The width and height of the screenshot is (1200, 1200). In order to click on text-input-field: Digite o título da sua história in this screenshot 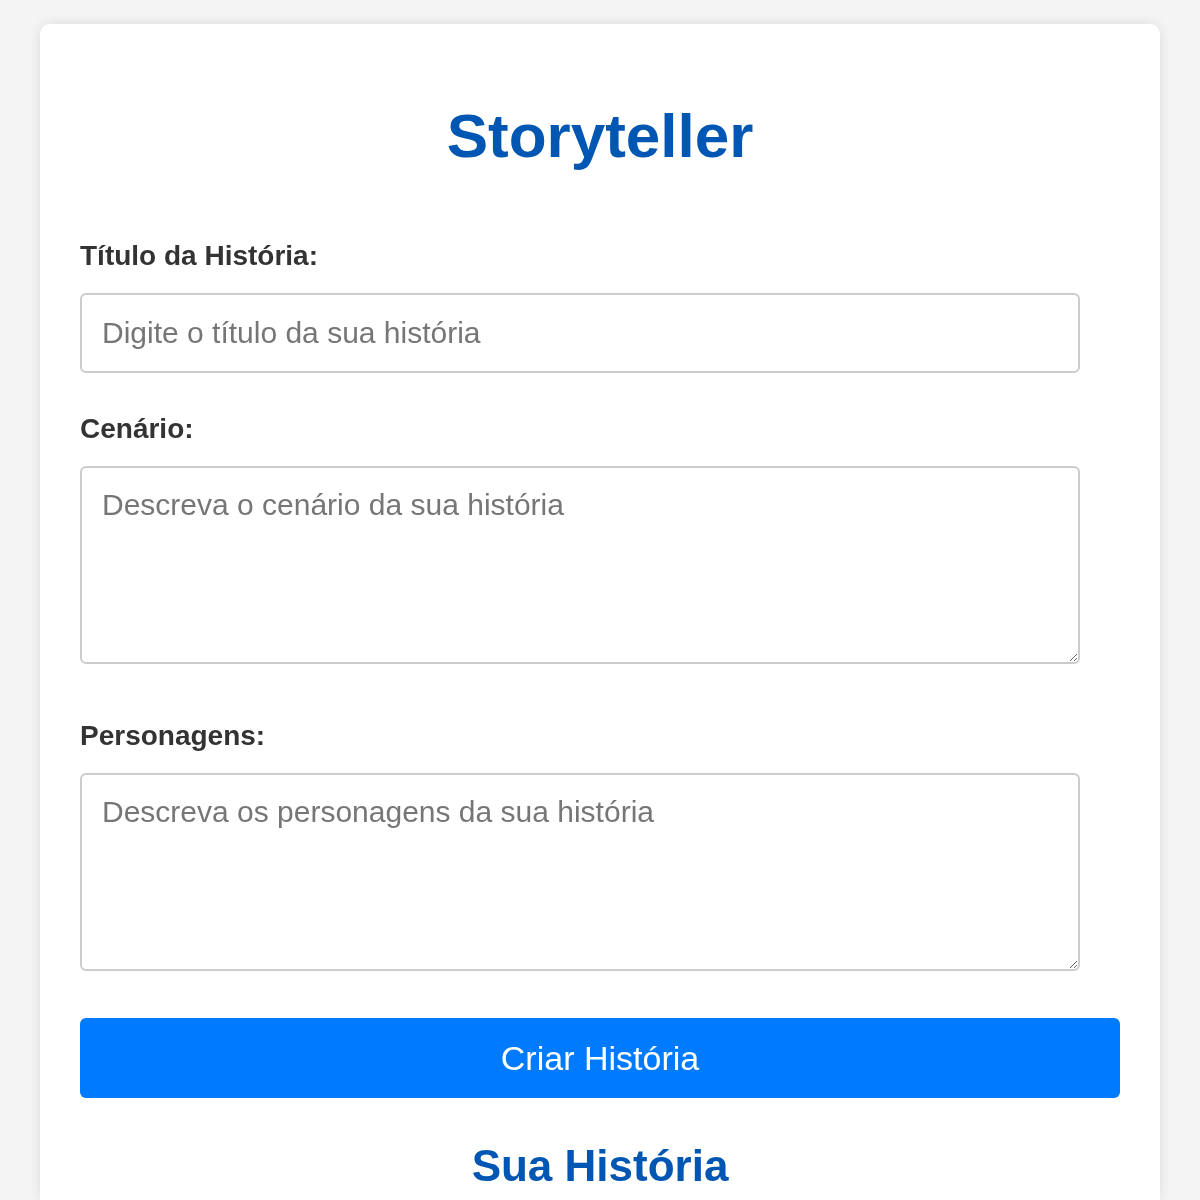, I will do `click(580, 333)`.